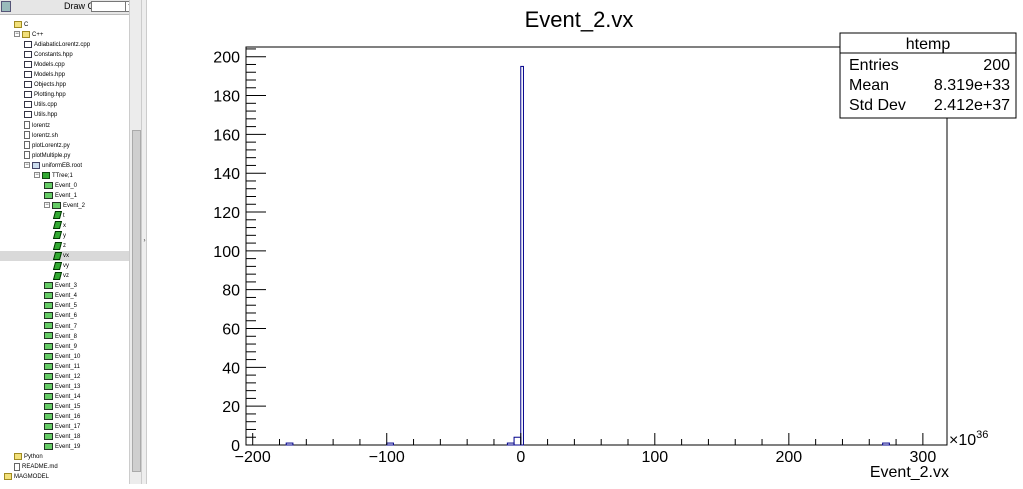 The height and width of the screenshot is (489, 1023). I want to click on tree-item: Event_16, so click(62, 417).